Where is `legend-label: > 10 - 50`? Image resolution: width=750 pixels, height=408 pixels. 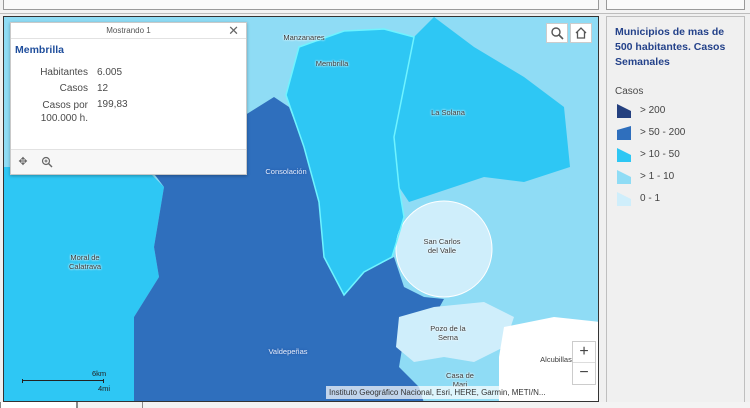
legend-label: > 10 - 50 is located at coordinates (660, 154).